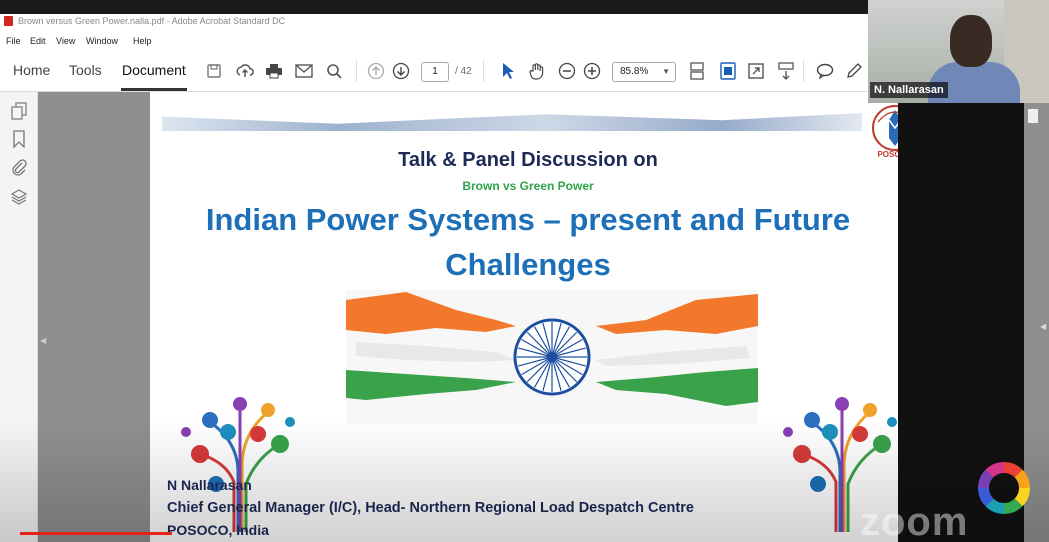  I want to click on main-toolbar: Home Tools Document 1 / 42 85.8% ▼, so click(434, 71).